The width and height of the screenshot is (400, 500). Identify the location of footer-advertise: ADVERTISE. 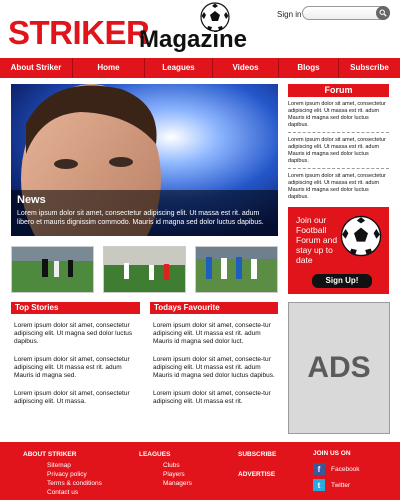
(257, 474).